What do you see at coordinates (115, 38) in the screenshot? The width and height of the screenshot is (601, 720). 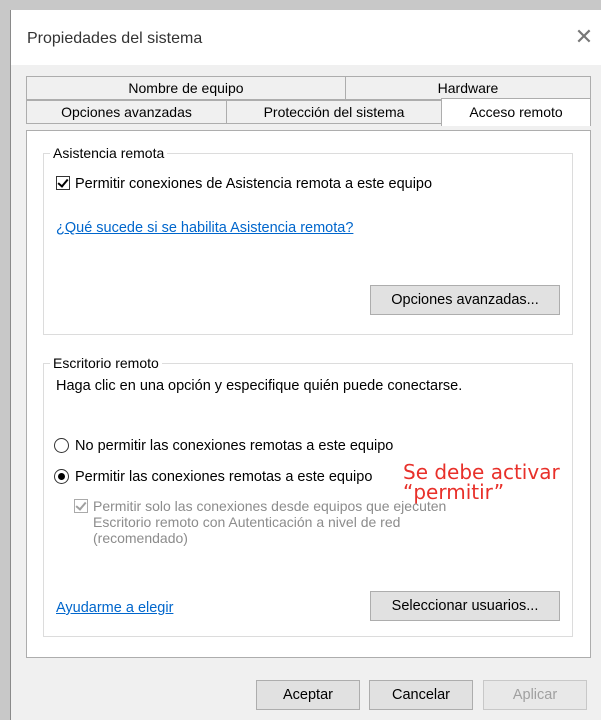 I see `window-title: Propiedades del sistema` at bounding box center [115, 38].